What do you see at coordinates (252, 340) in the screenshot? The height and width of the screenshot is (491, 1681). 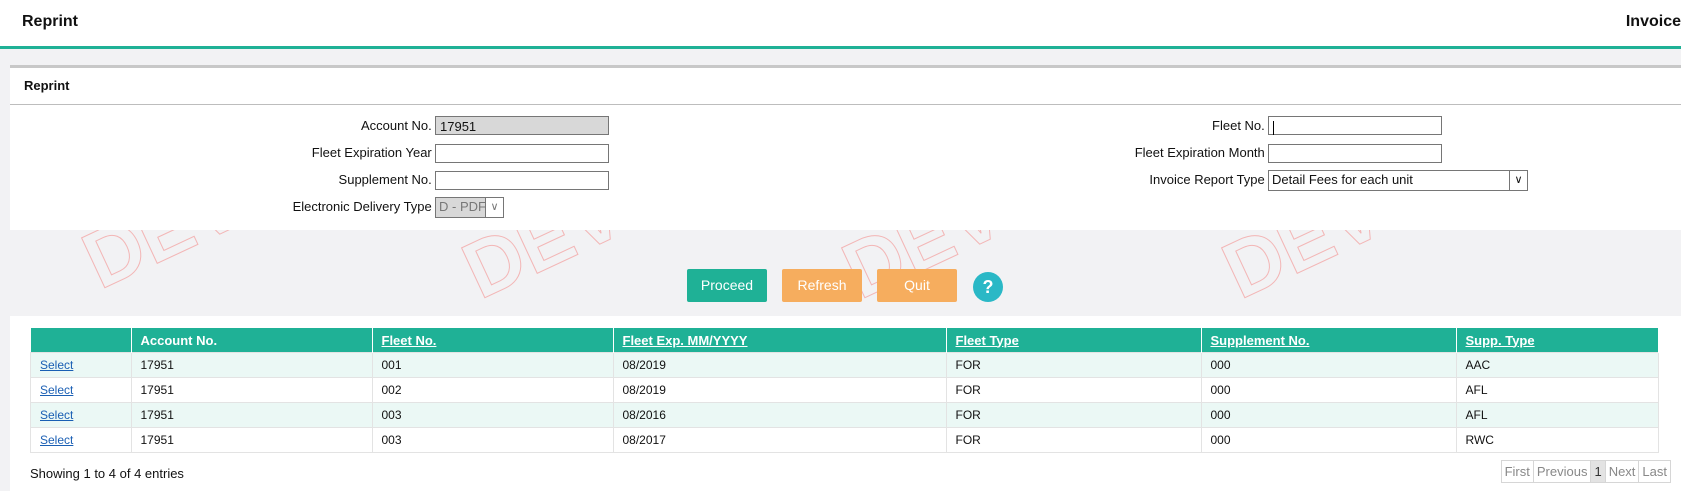 I see `column-header-account-no: Account No.` at bounding box center [252, 340].